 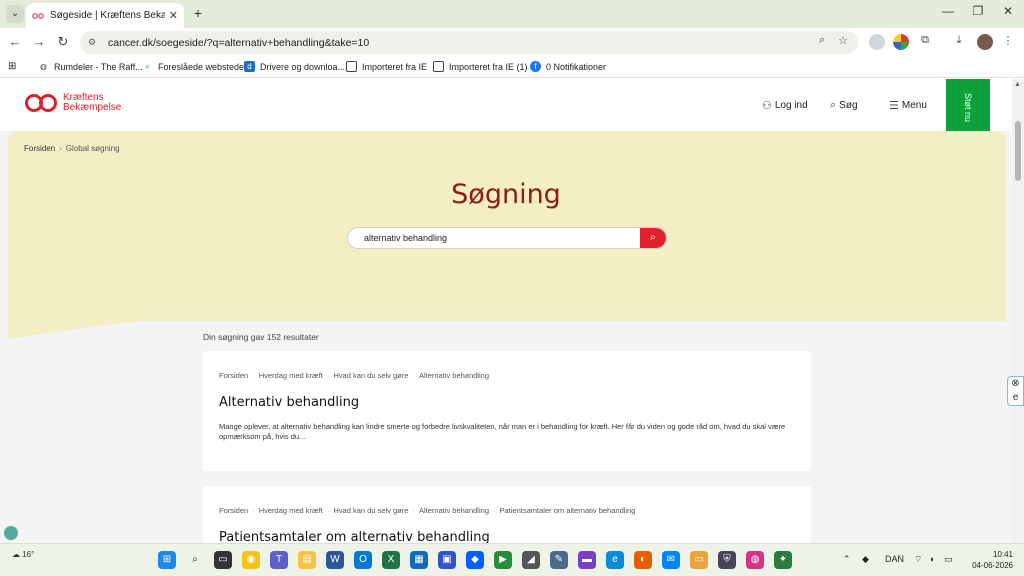 I want to click on app-icon: ▭, so click(x=699, y=560).